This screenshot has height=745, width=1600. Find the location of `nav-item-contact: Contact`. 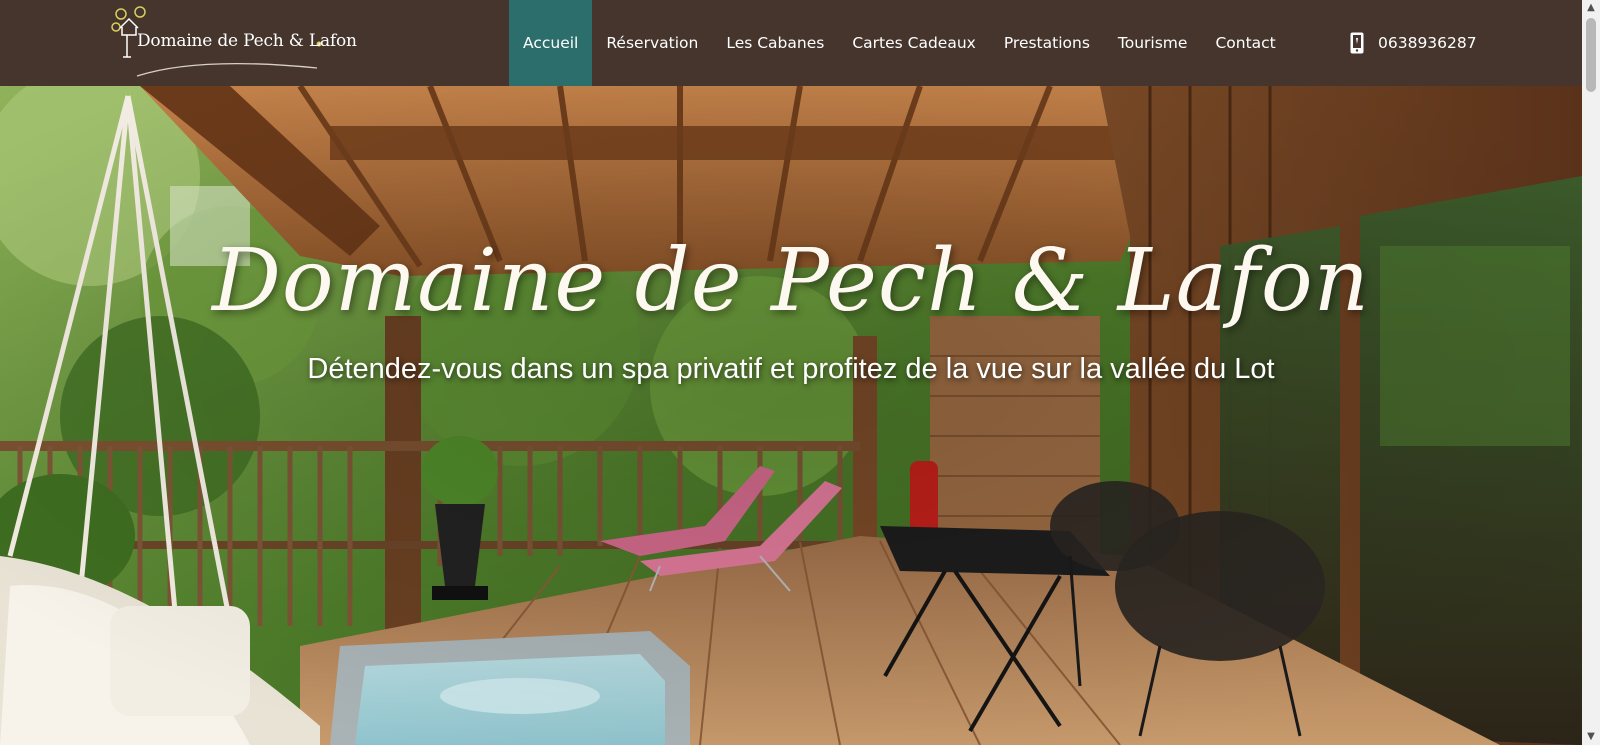

nav-item-contact: Contact is located at coordinates (1245, 43).